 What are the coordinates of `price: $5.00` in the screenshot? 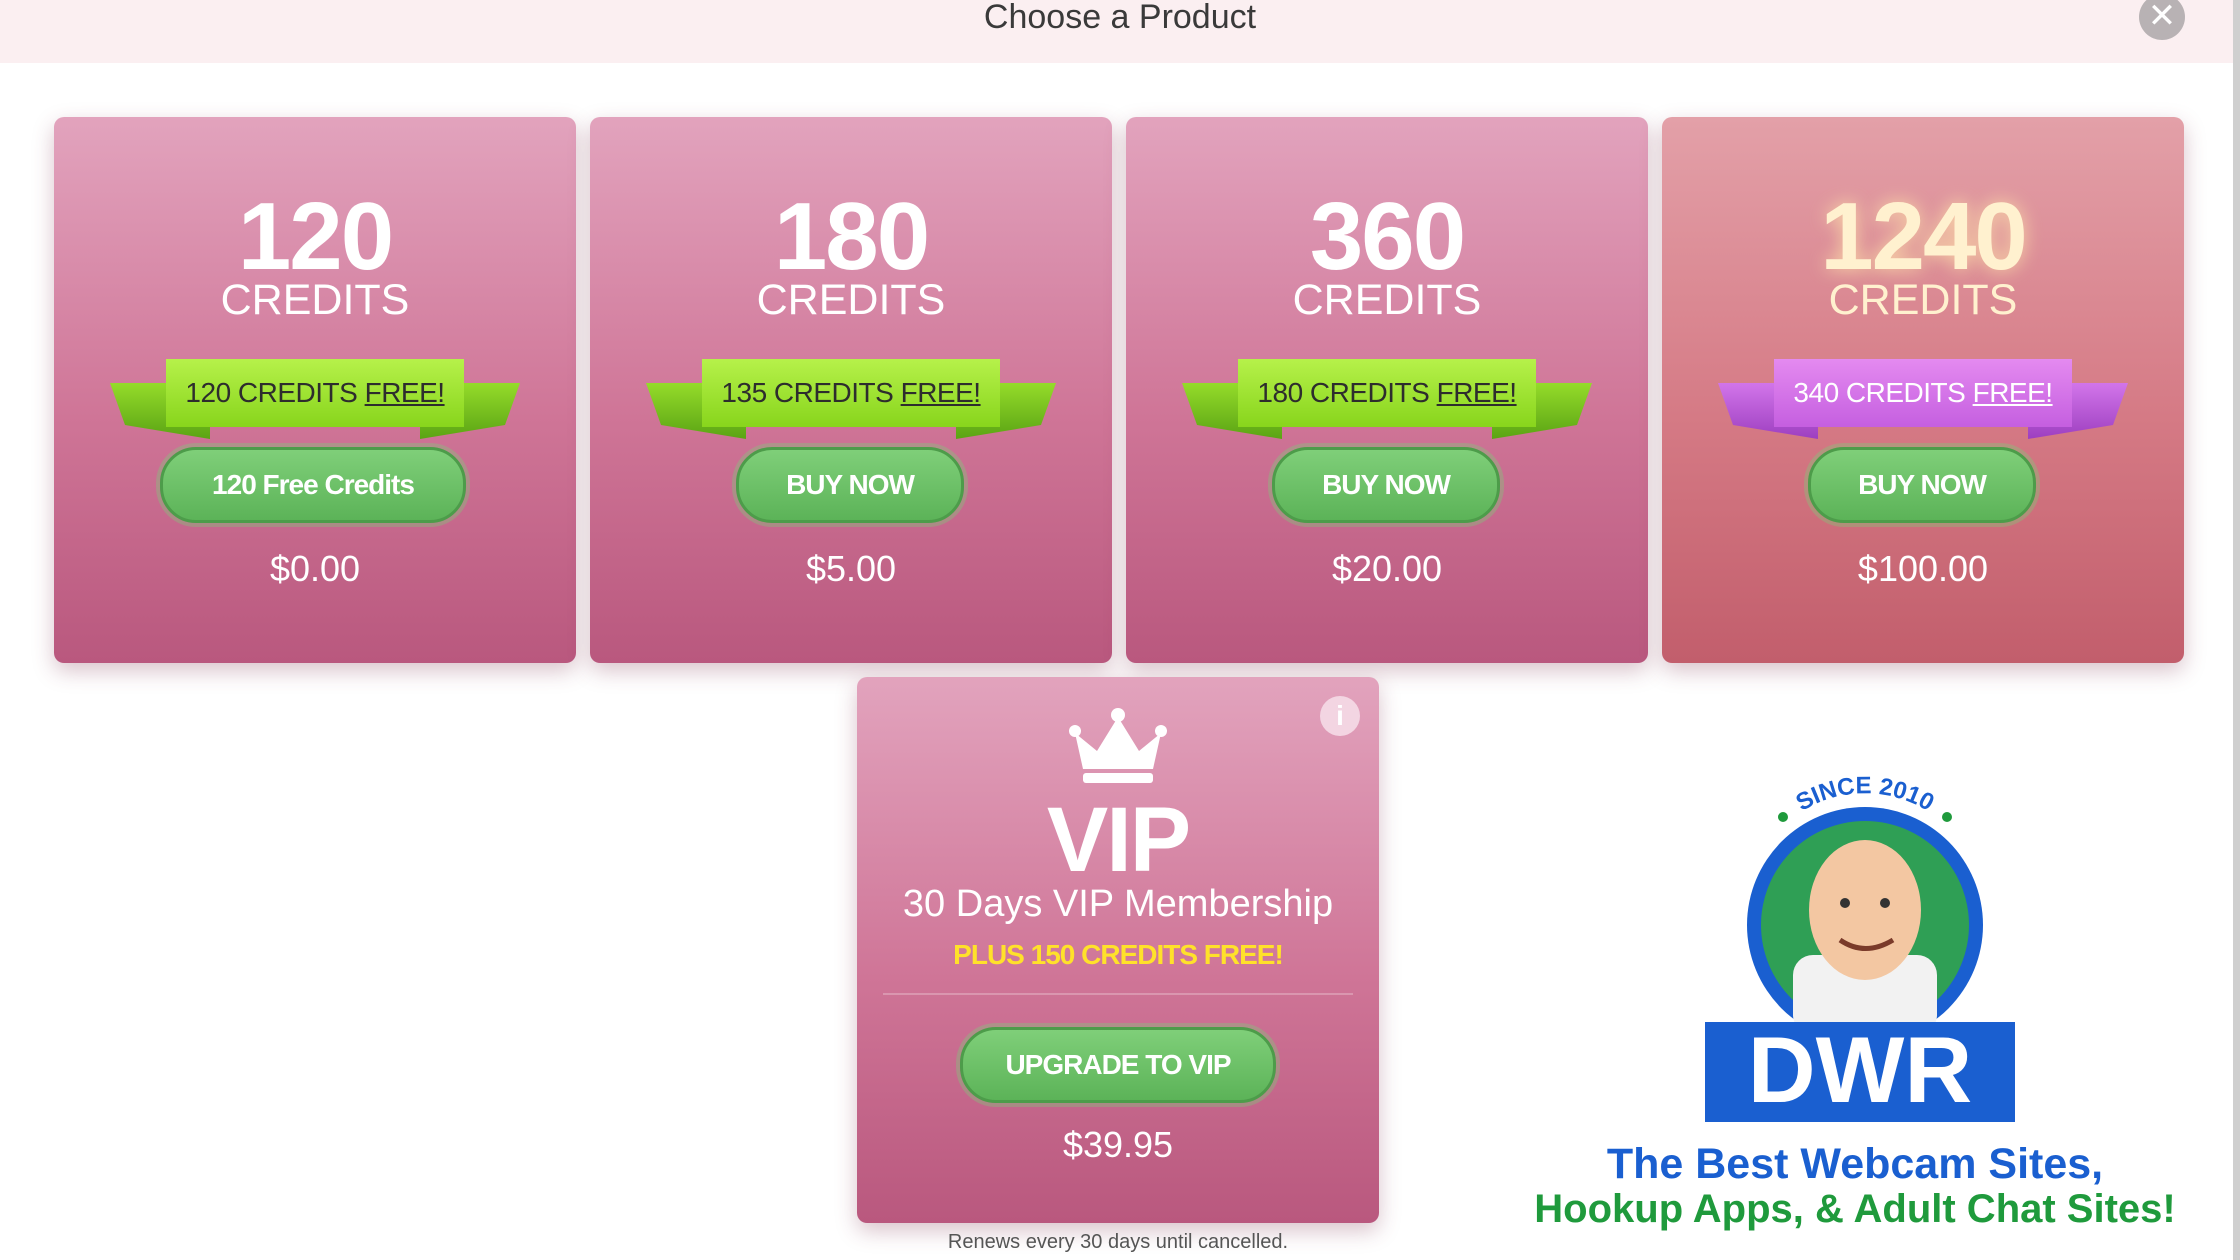 It's located at (851, 568).